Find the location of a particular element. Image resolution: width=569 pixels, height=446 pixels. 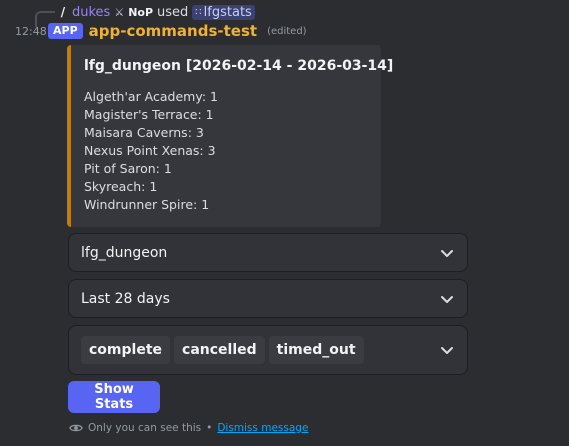

period-select: Last 28 days is located at coordinates (268, 298).